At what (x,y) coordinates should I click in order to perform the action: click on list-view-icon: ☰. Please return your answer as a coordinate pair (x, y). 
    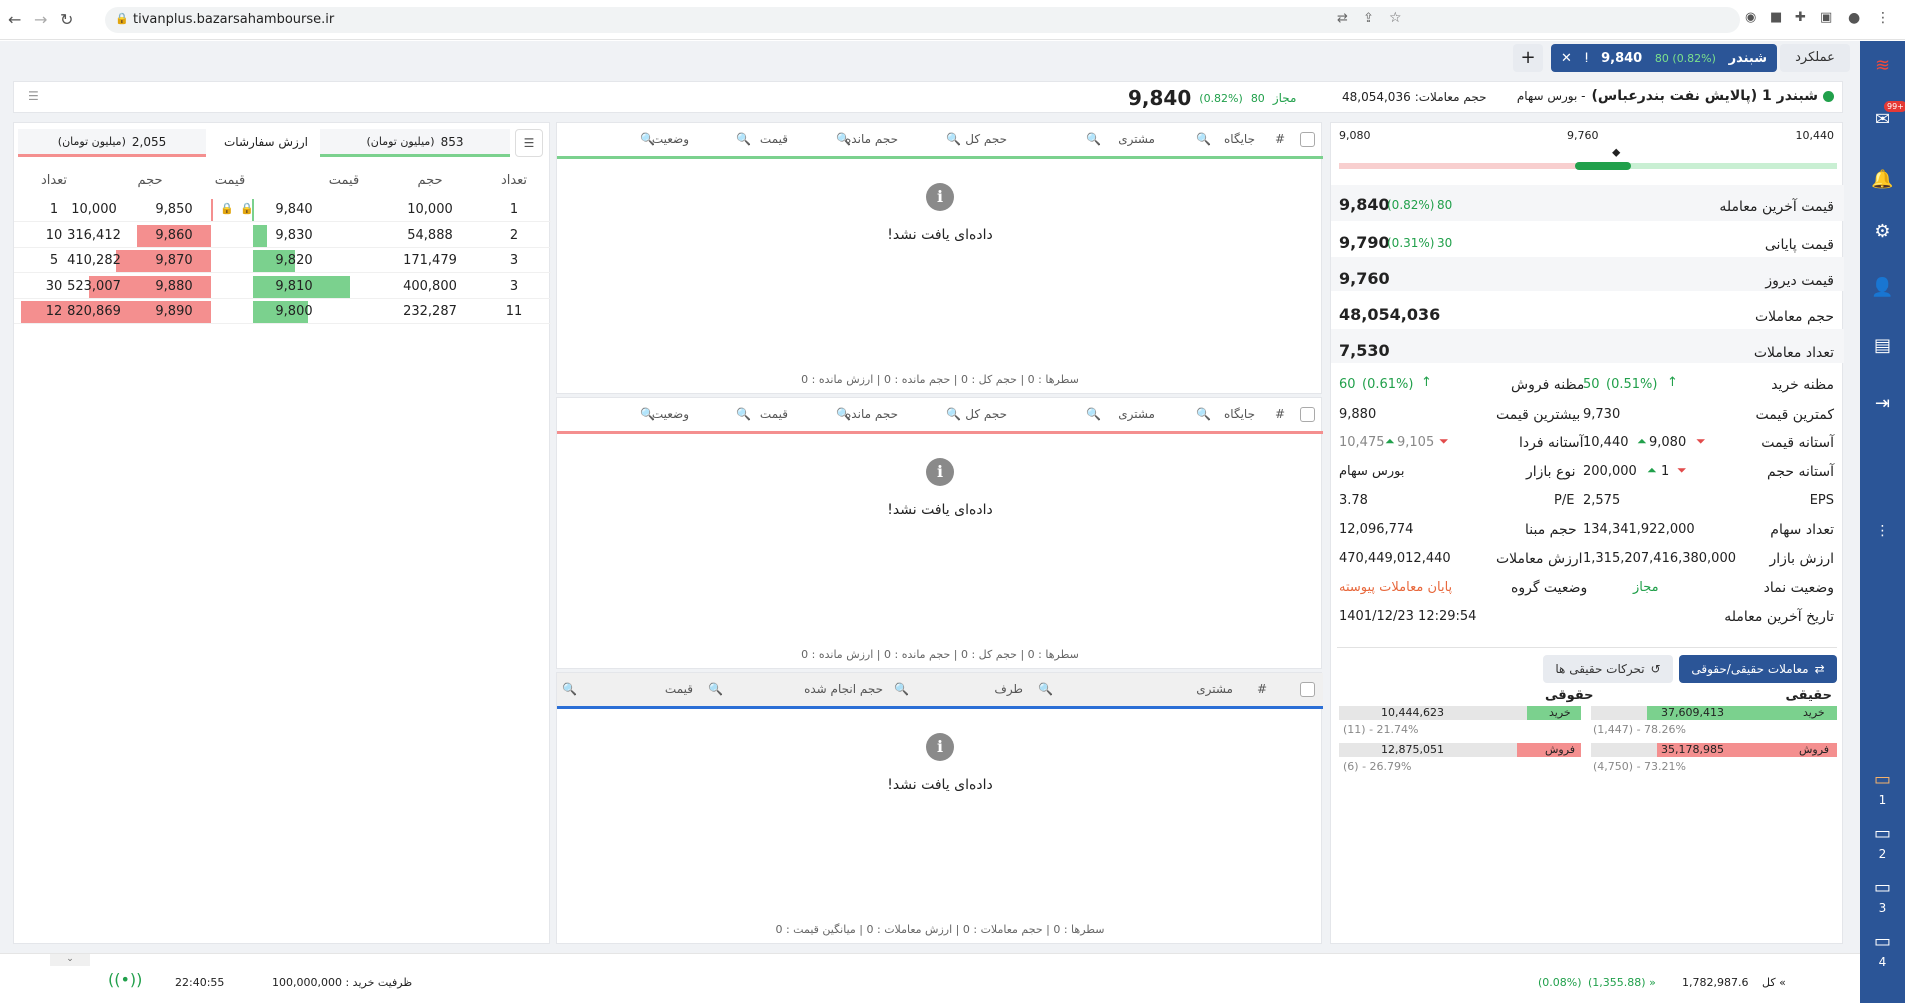
    Looking at the image, I should click on (529, 143).